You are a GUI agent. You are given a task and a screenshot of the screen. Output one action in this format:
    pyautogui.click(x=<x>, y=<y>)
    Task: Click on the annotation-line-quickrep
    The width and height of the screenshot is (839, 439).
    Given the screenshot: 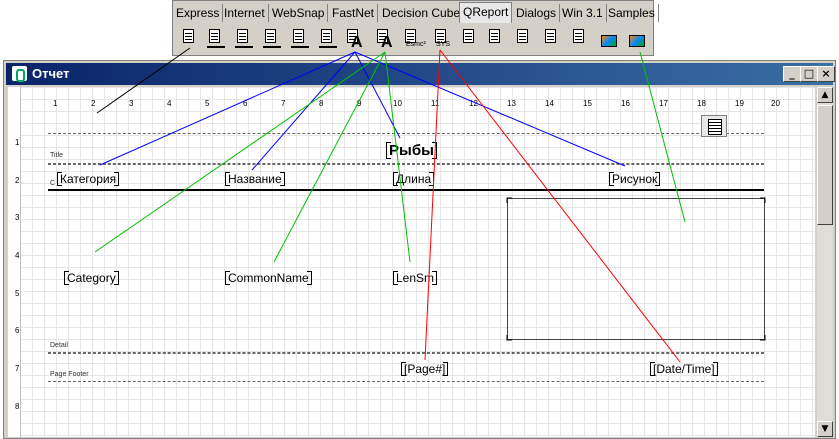 What is the action you would take?
    pyautogui.click(x=143, y=80)
    